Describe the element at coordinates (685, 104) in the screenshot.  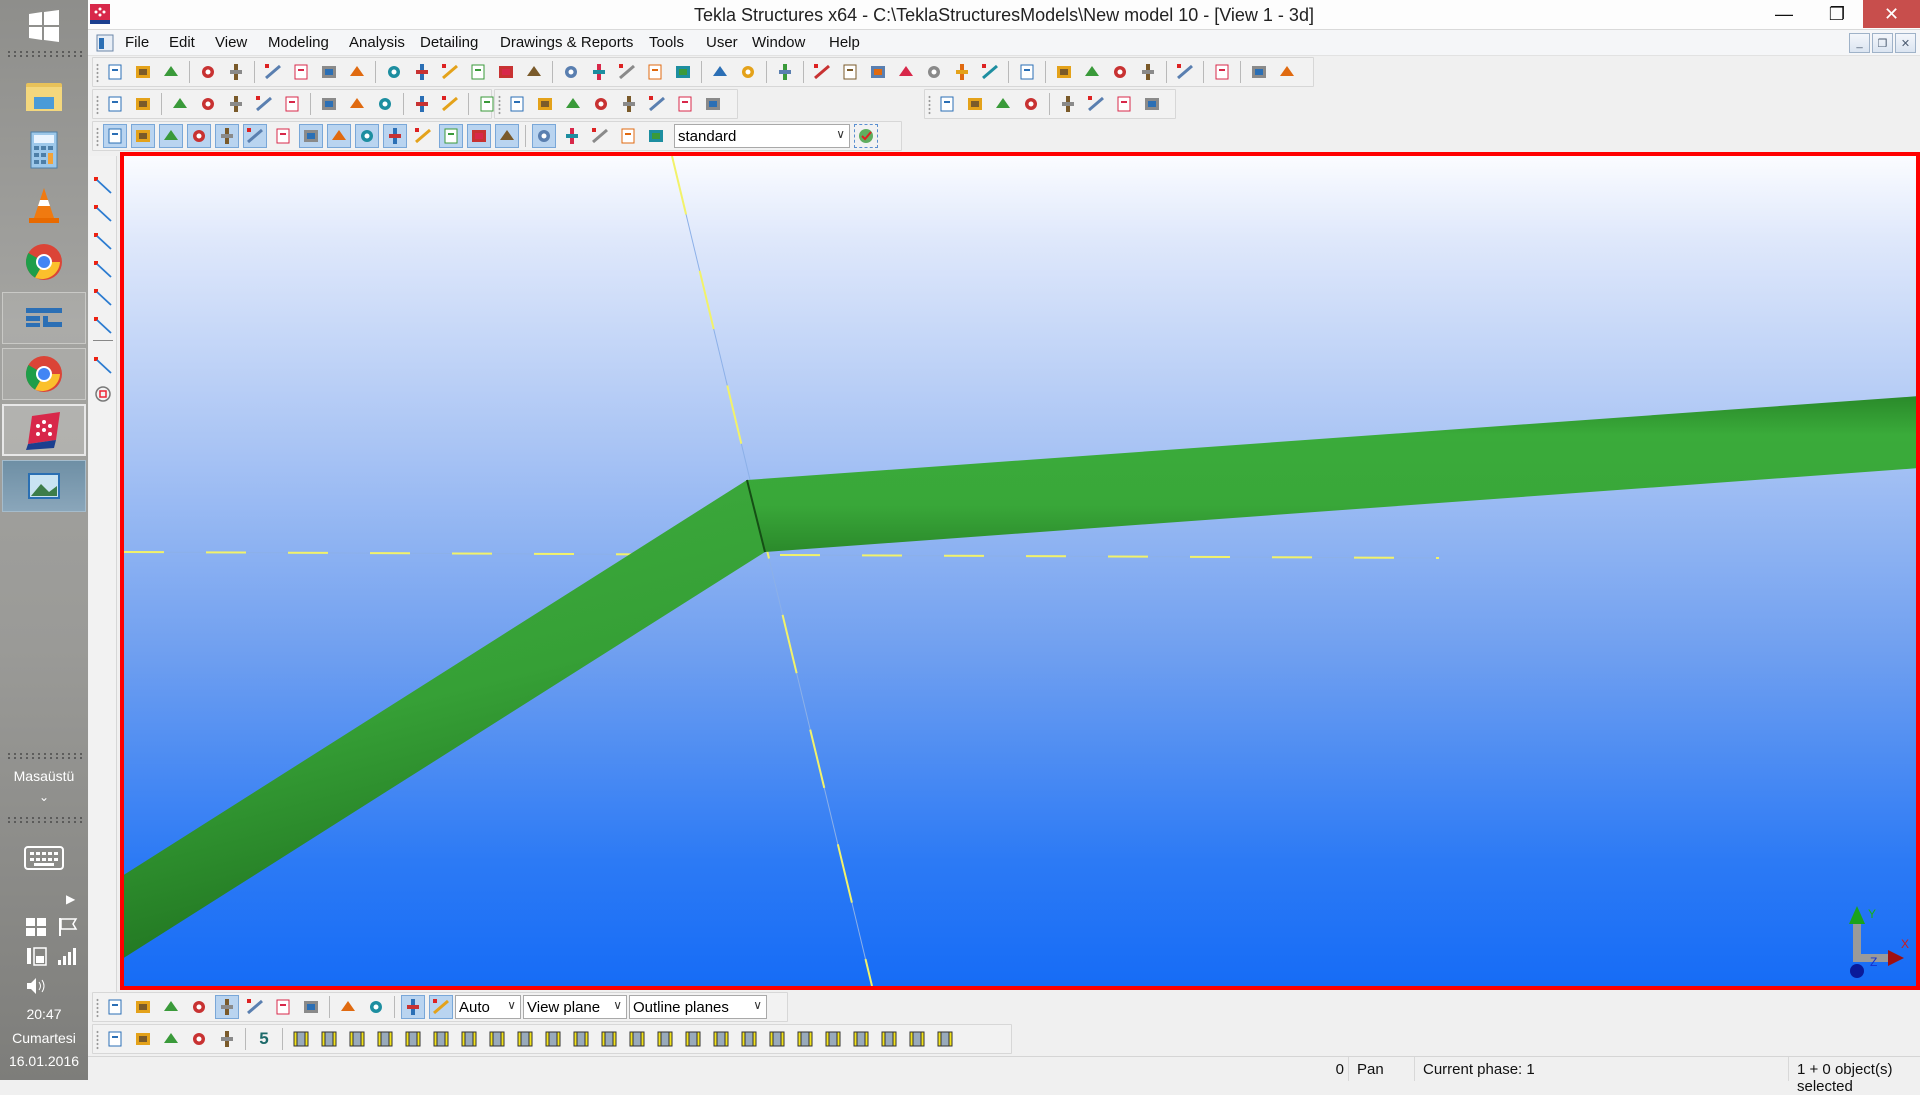
I see `concrete-strip-button` at that location.